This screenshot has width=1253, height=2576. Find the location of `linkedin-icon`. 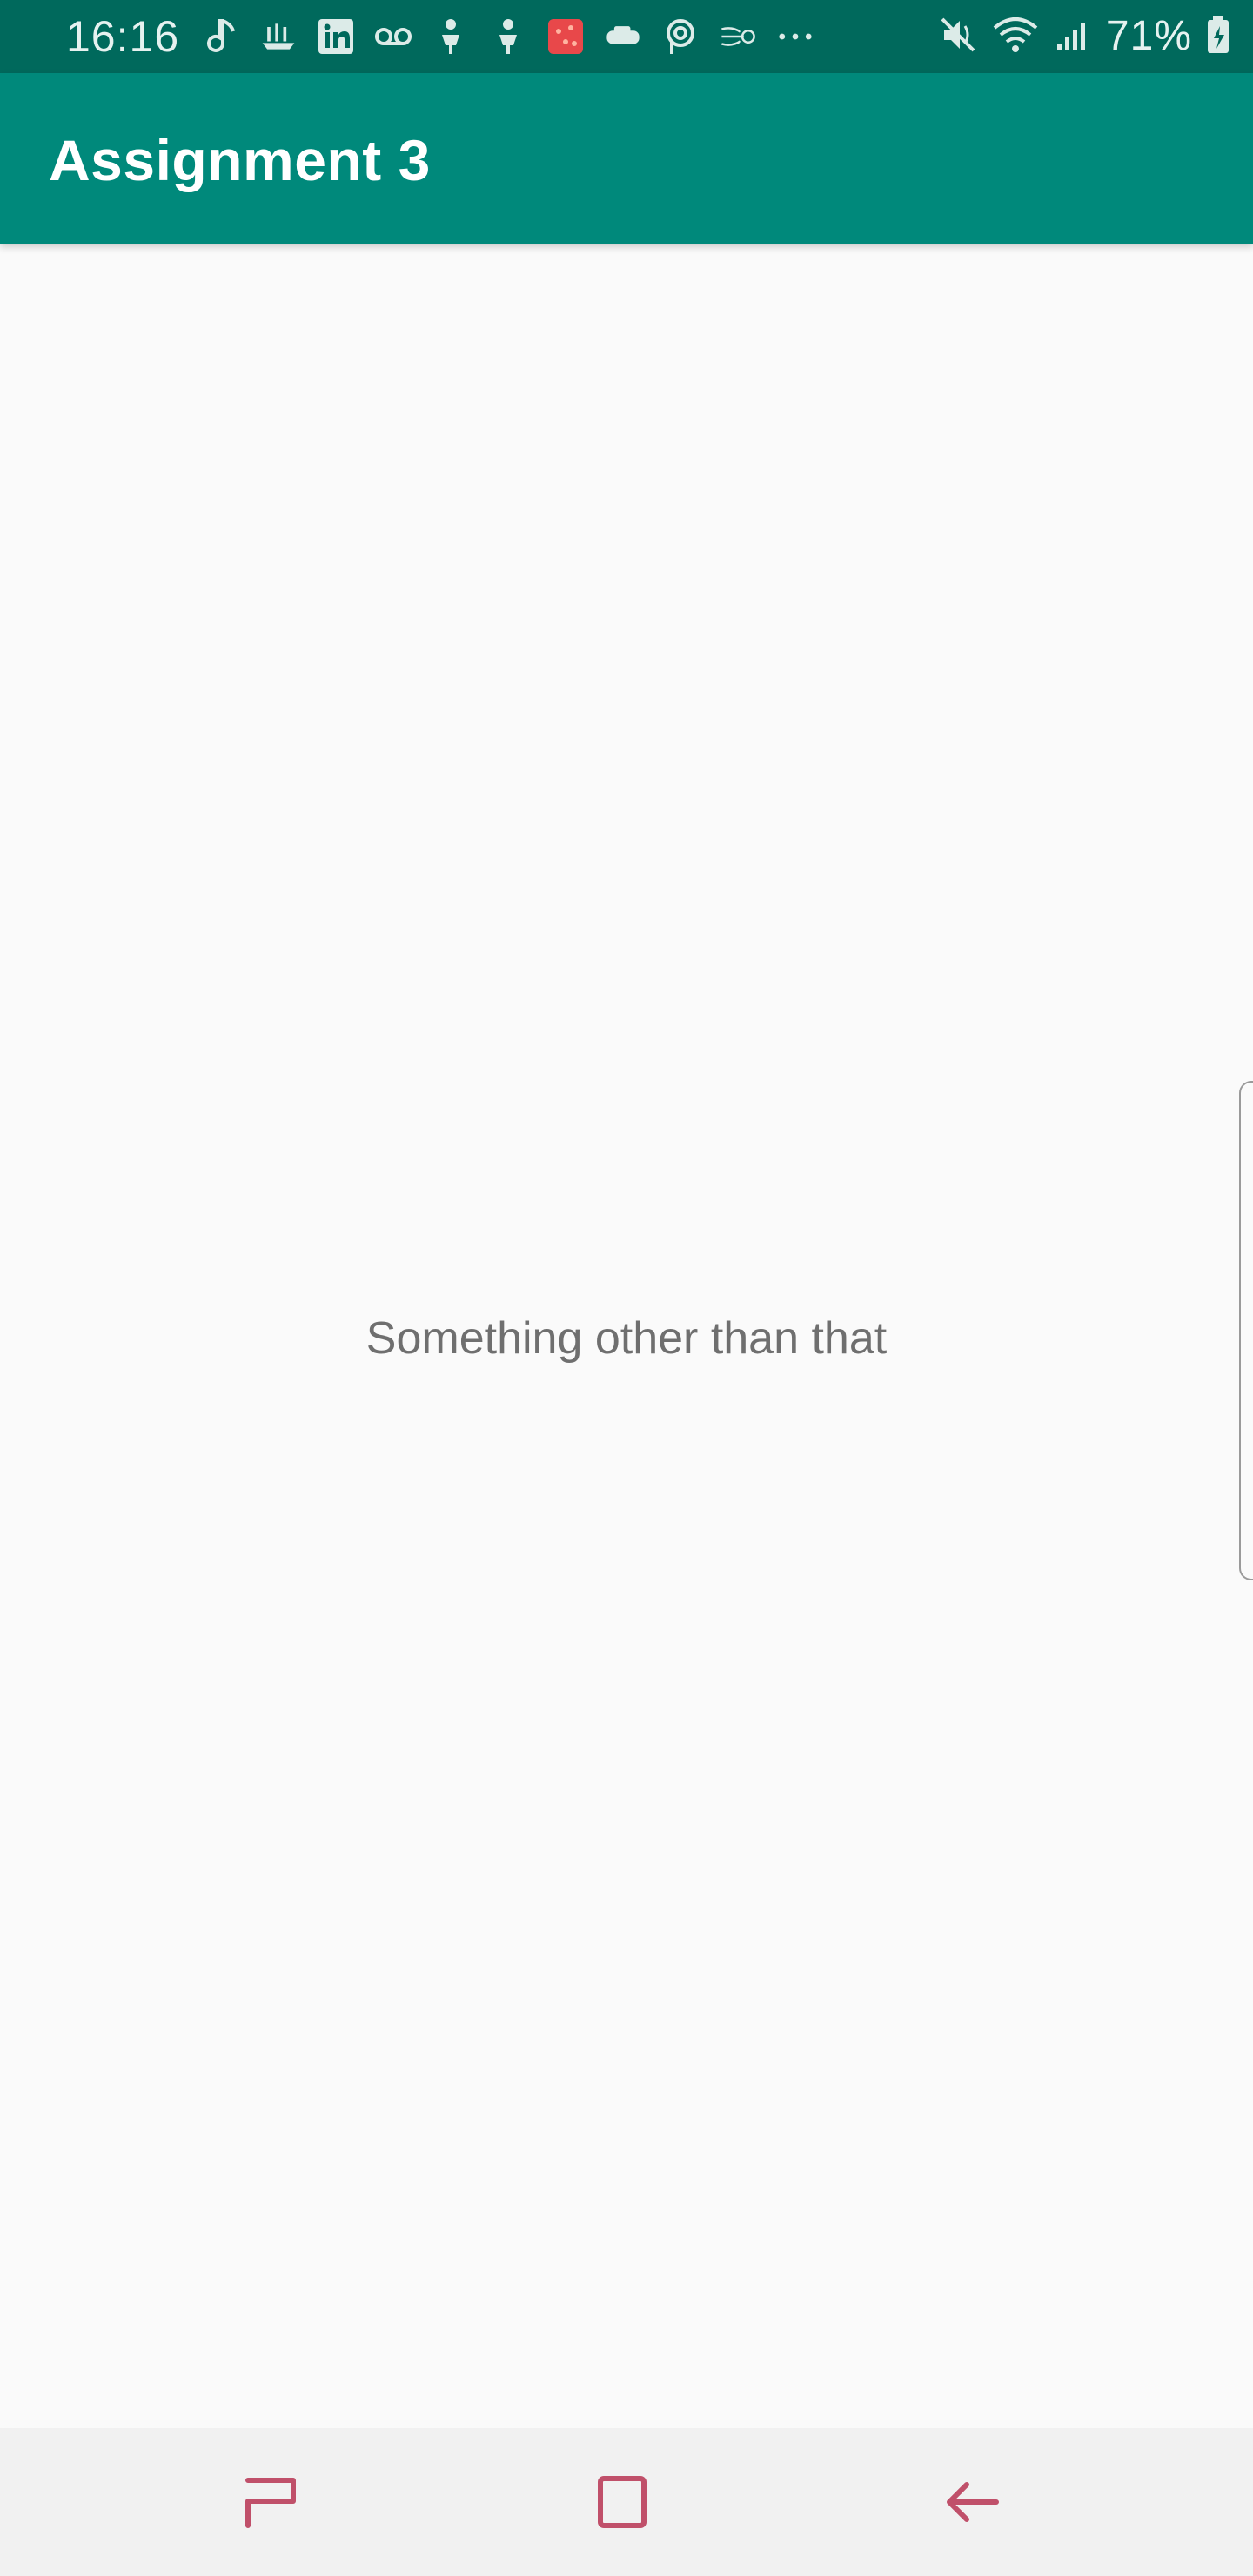

linkedin-icon is located at coordinates (336, 37).